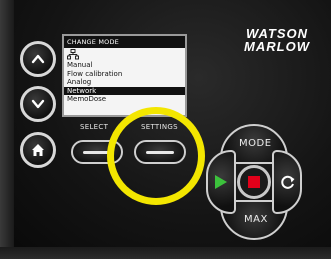  I want to click on home-icon, so click(38, 150).